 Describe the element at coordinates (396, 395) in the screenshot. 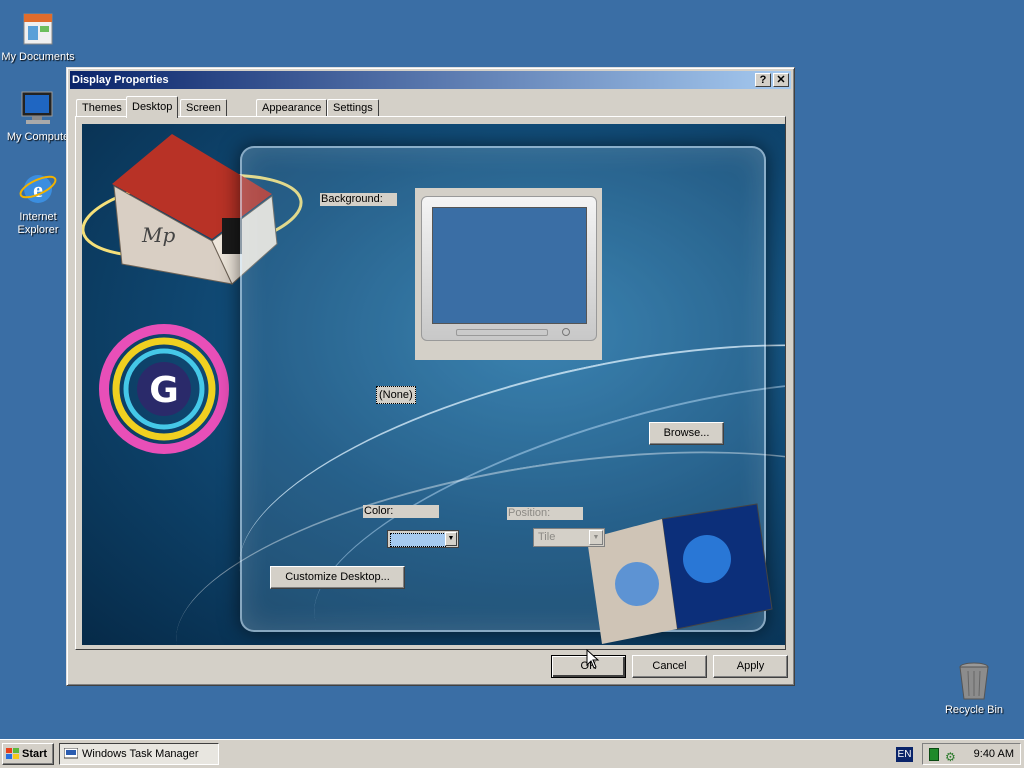

I see `background-list-item-none: (None)` at that location.